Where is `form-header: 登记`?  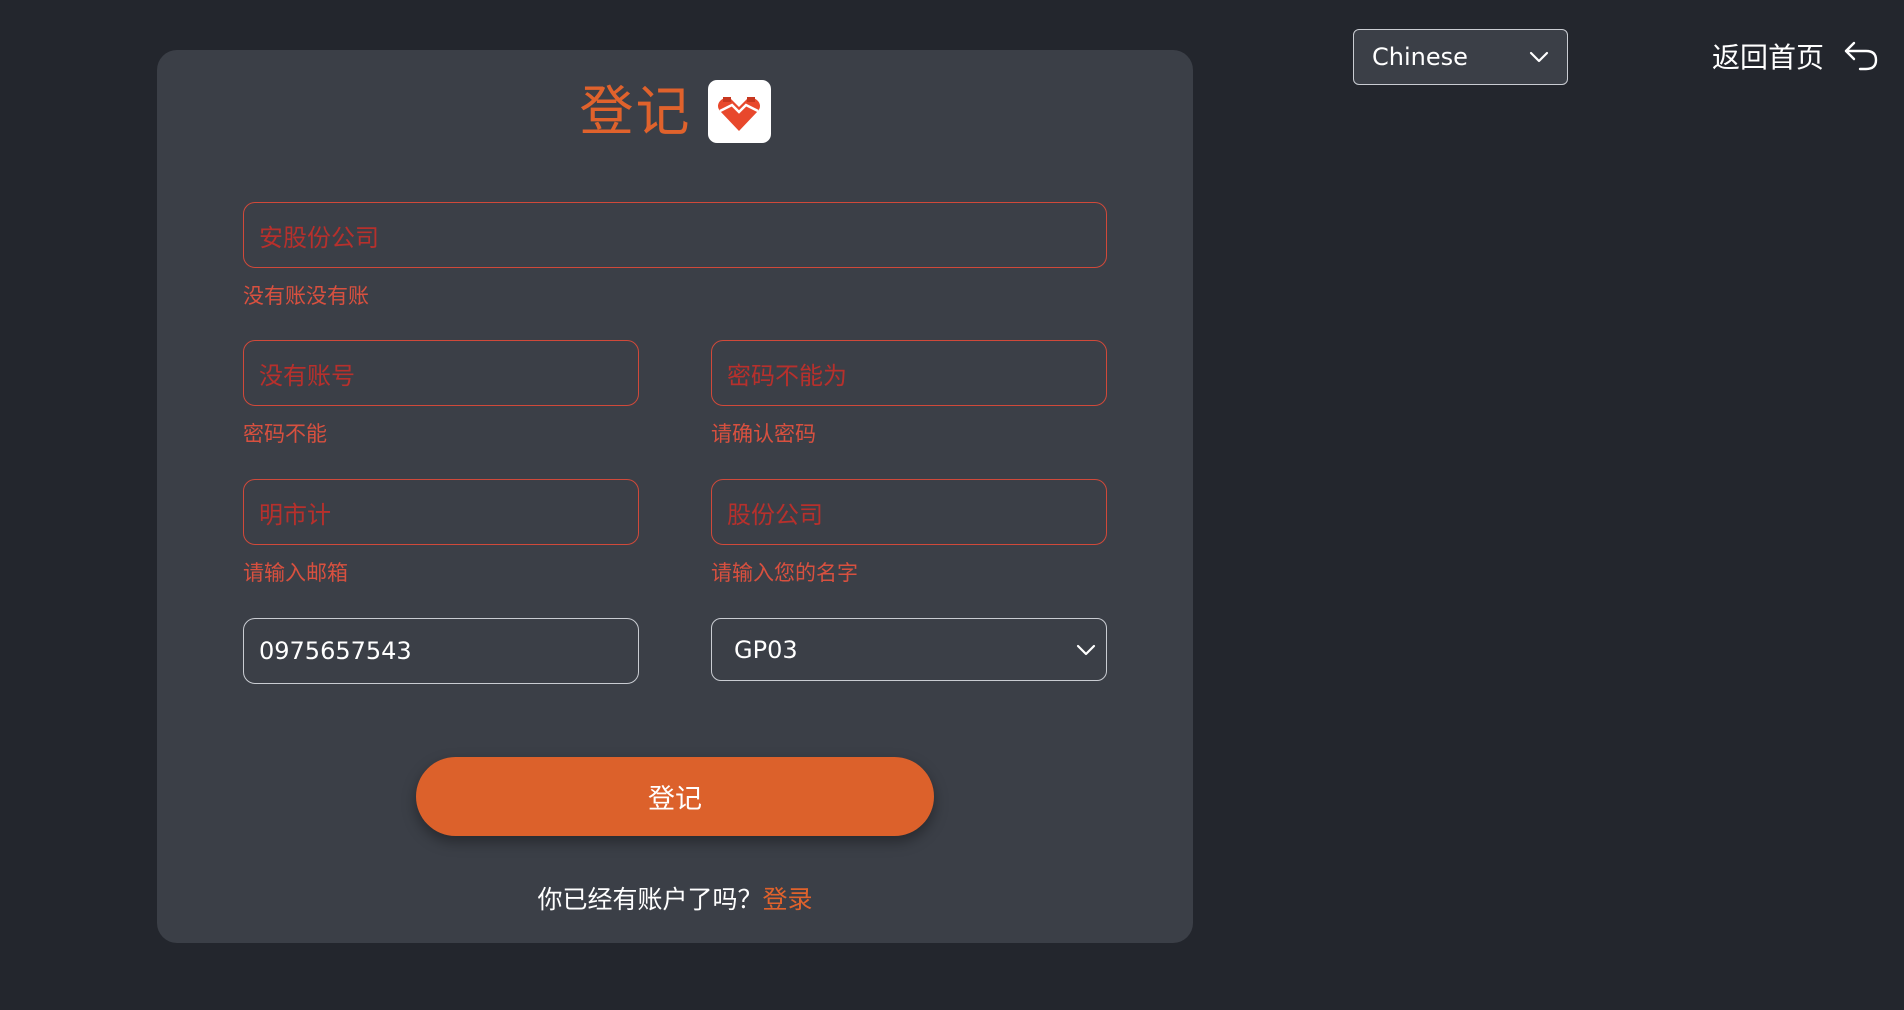
form-header: 登记 is located at coordinates (675, 111).